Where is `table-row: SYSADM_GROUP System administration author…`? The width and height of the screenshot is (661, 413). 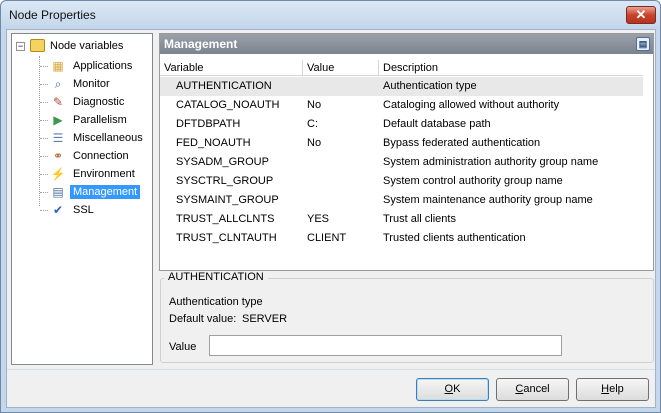
table-row: SYSADM_GROUP System administration author… is located at coordinates (401, 162).